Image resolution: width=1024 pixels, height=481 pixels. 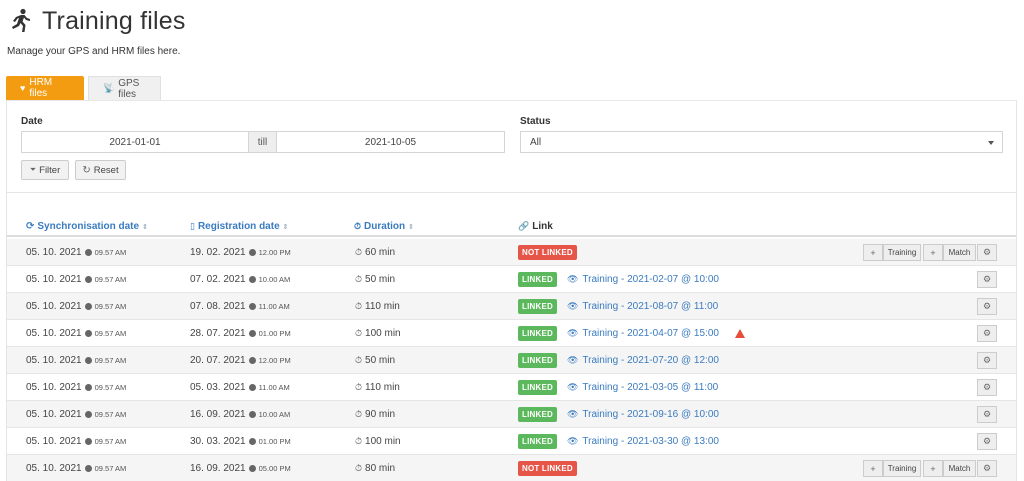 I want to click on training-link: 👁 Training - 2021-04-07 @ 15:00, so click(x=643, y=333).